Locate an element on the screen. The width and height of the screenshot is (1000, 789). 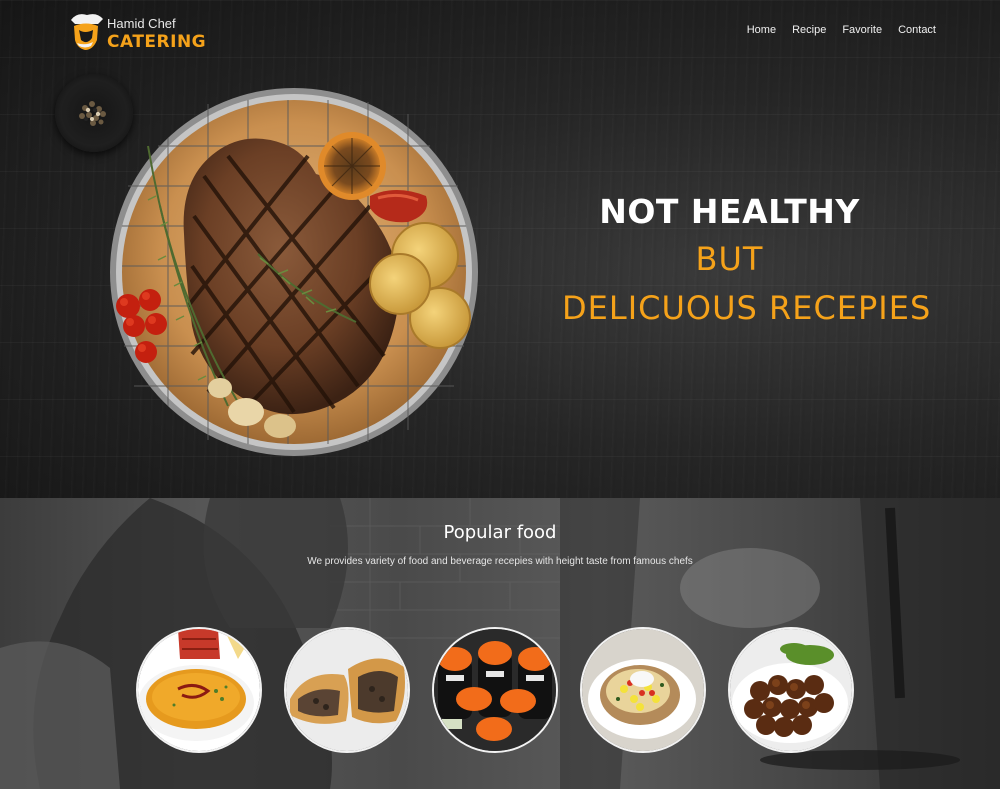
food-item-soup is located at coordinates (199, 690).